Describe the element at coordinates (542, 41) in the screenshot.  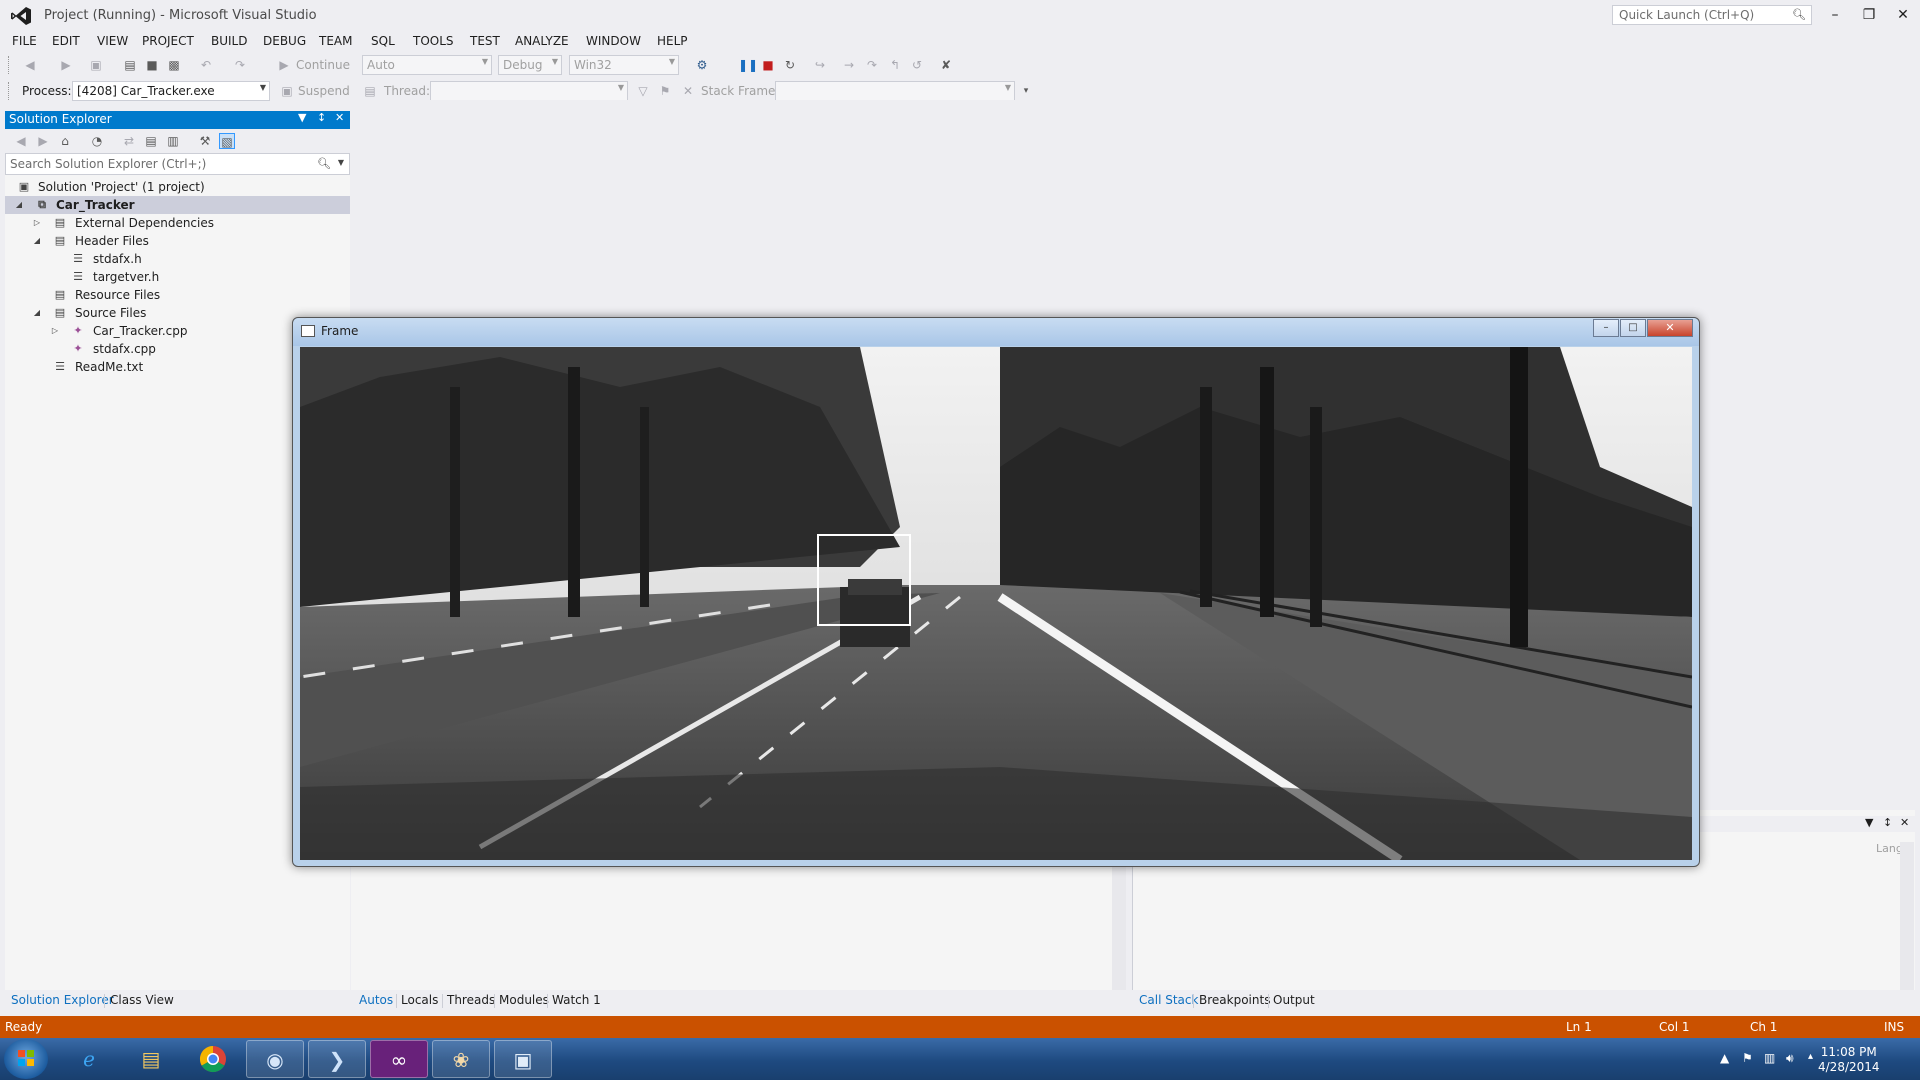
I see `menu-analyze: ANALYZE` at that location.